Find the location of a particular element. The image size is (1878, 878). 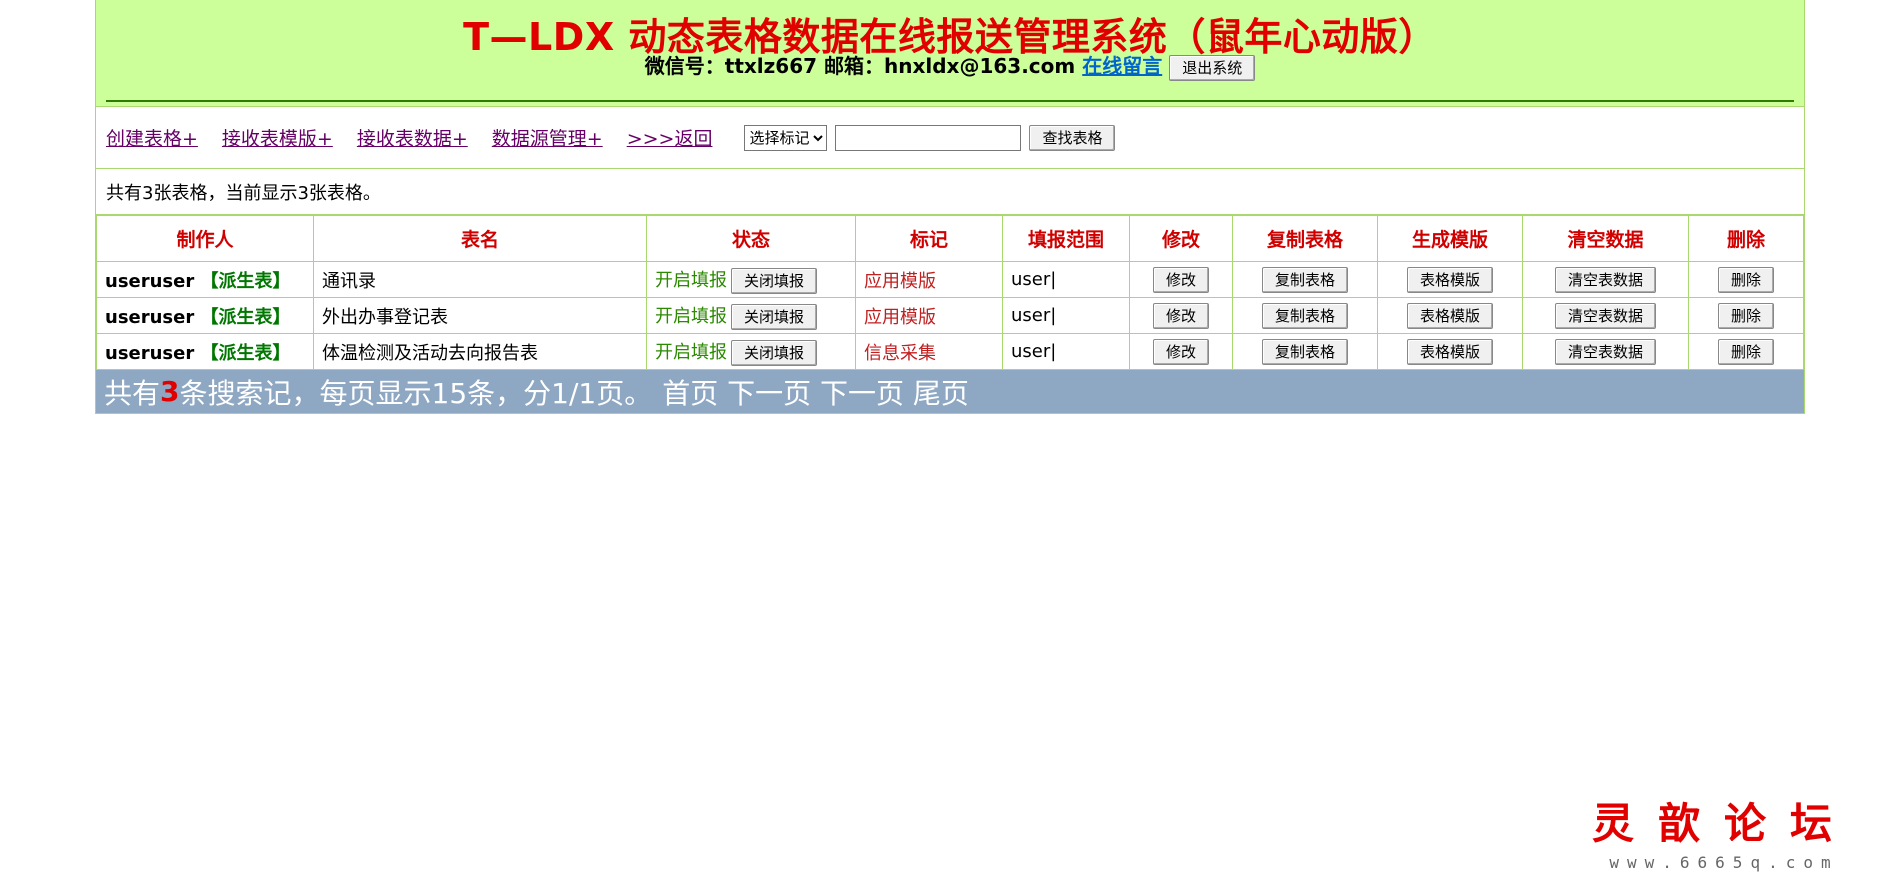

pagination-summary: 条搜索记，每页显示15条，分1/1页。 is located at coordinates (416, 393).